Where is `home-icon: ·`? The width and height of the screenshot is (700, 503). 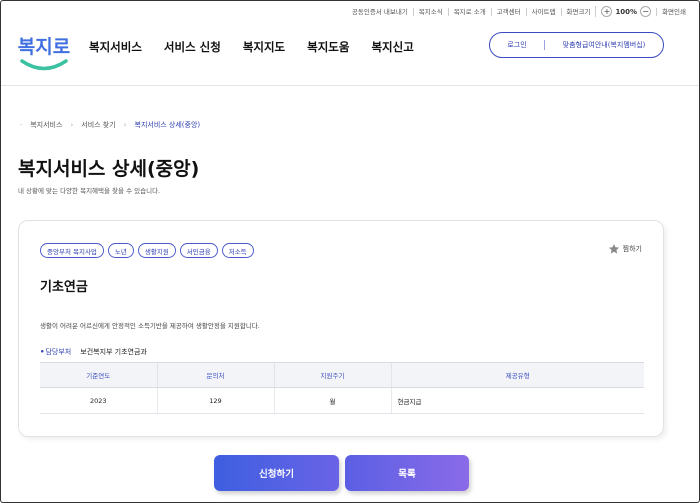
home-icon: · is located at coordinates (21, 125).